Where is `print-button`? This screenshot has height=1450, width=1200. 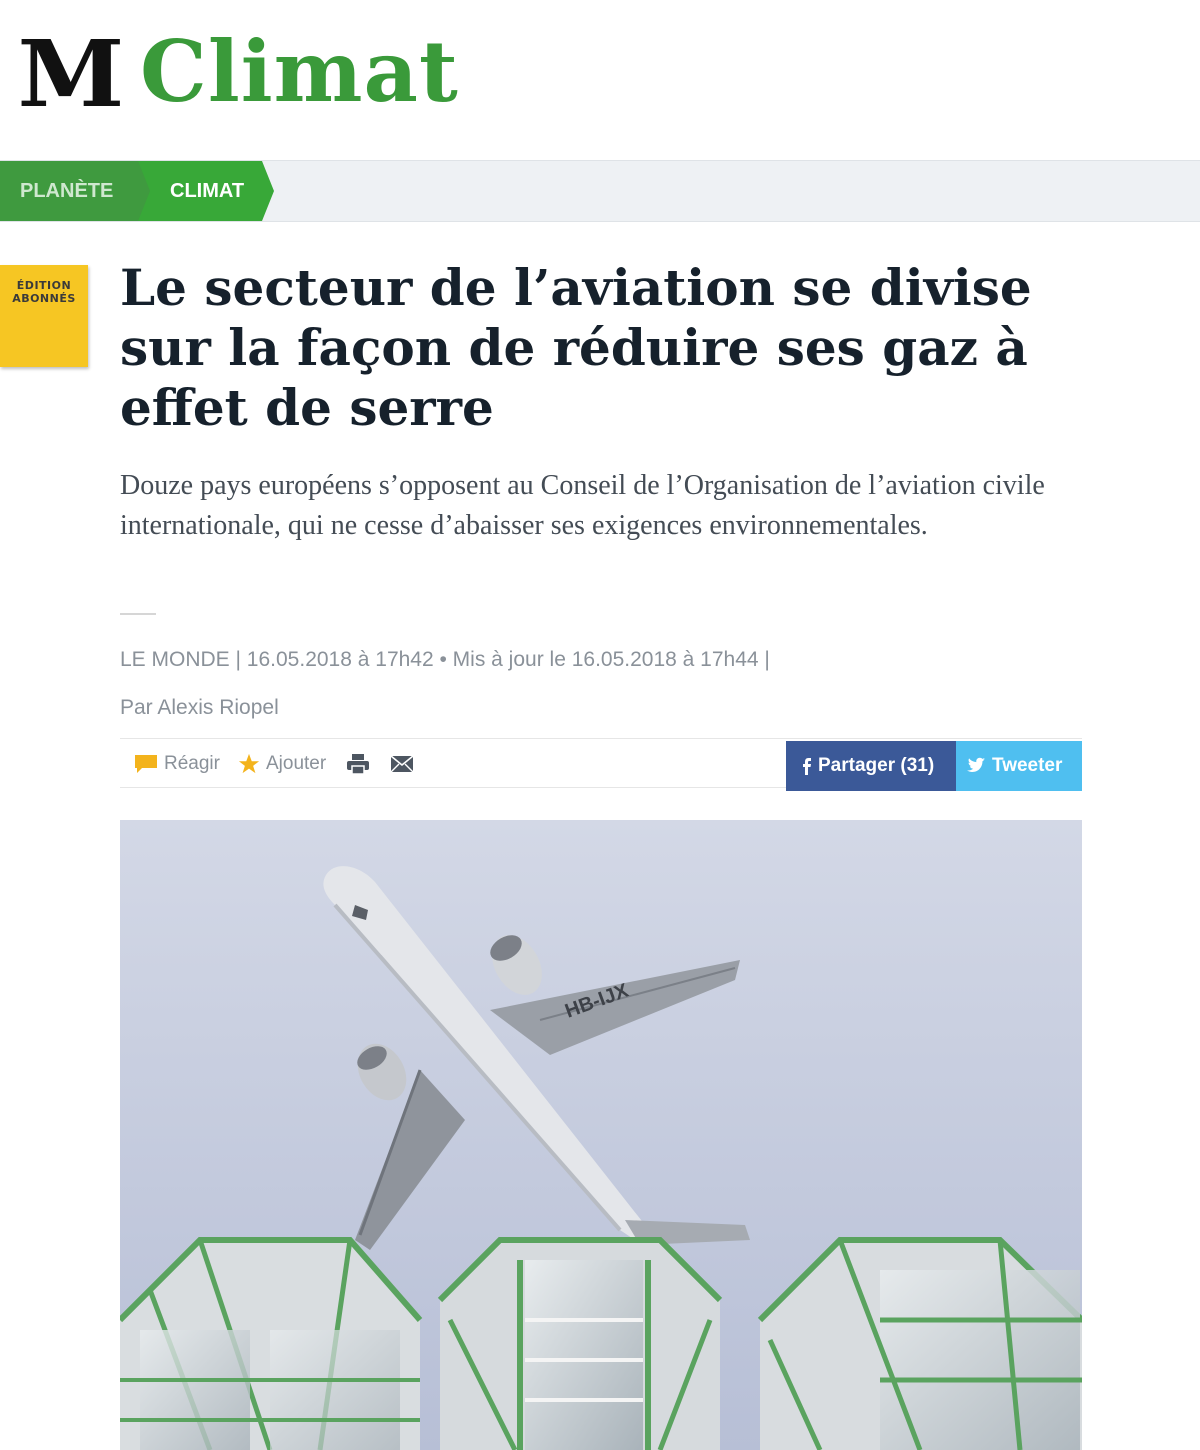 print-button is located at coordinates (361, 764).